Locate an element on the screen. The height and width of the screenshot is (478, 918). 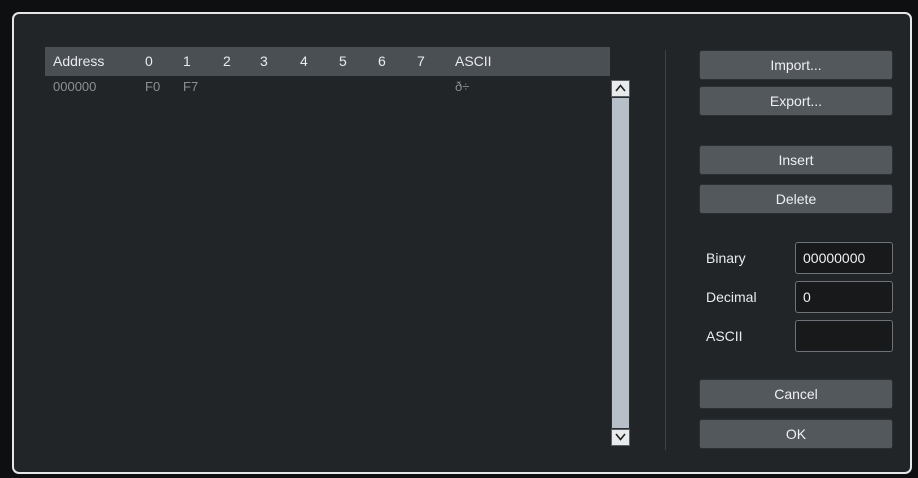
insert-button: Insert is located at coordinates (796, 160).